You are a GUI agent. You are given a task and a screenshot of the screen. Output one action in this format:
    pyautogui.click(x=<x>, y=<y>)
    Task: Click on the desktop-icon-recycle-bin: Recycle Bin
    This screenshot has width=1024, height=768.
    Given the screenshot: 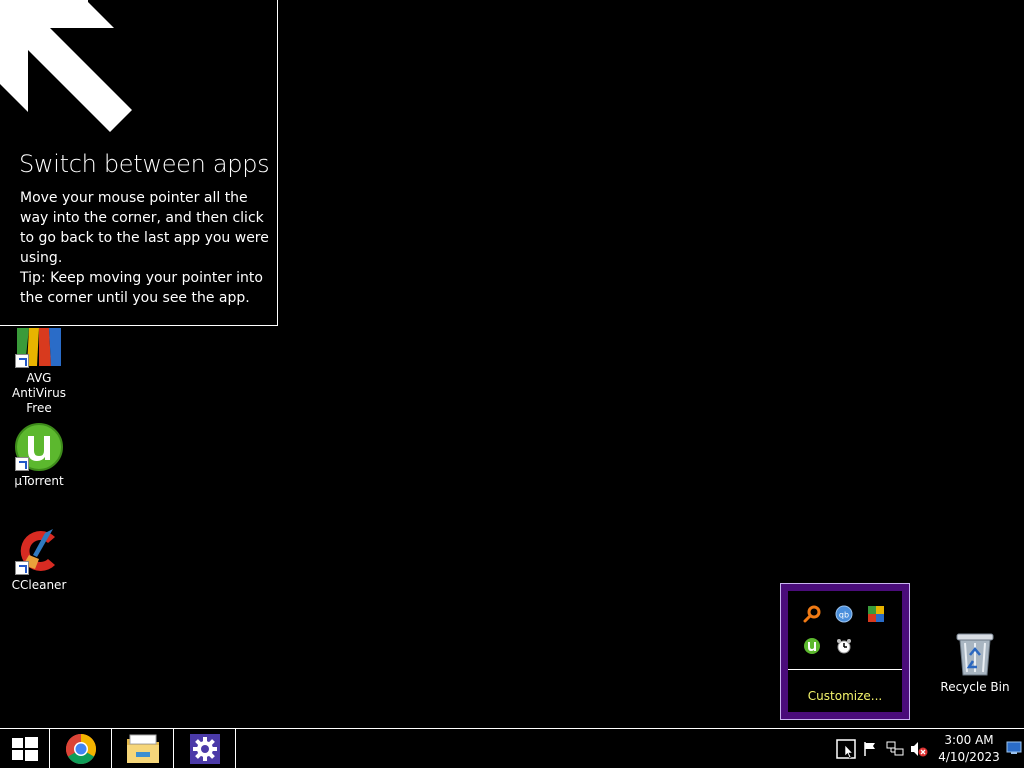 What is the action you would take?
    pyautogui.click(x=975, y=663)
    